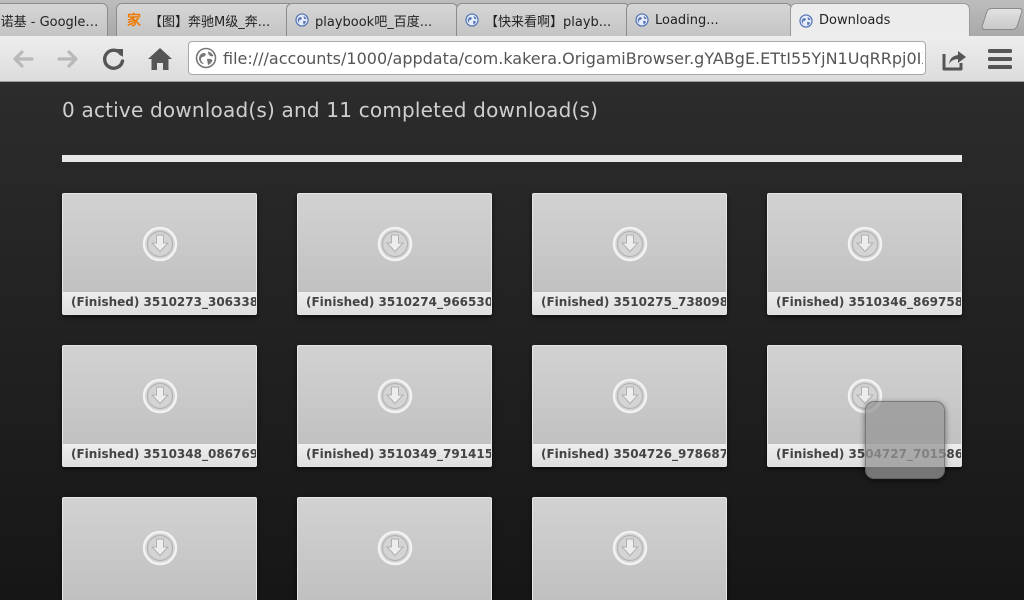 The image size is (1024, 600). I want to click on share-icon, so click(954, 61).